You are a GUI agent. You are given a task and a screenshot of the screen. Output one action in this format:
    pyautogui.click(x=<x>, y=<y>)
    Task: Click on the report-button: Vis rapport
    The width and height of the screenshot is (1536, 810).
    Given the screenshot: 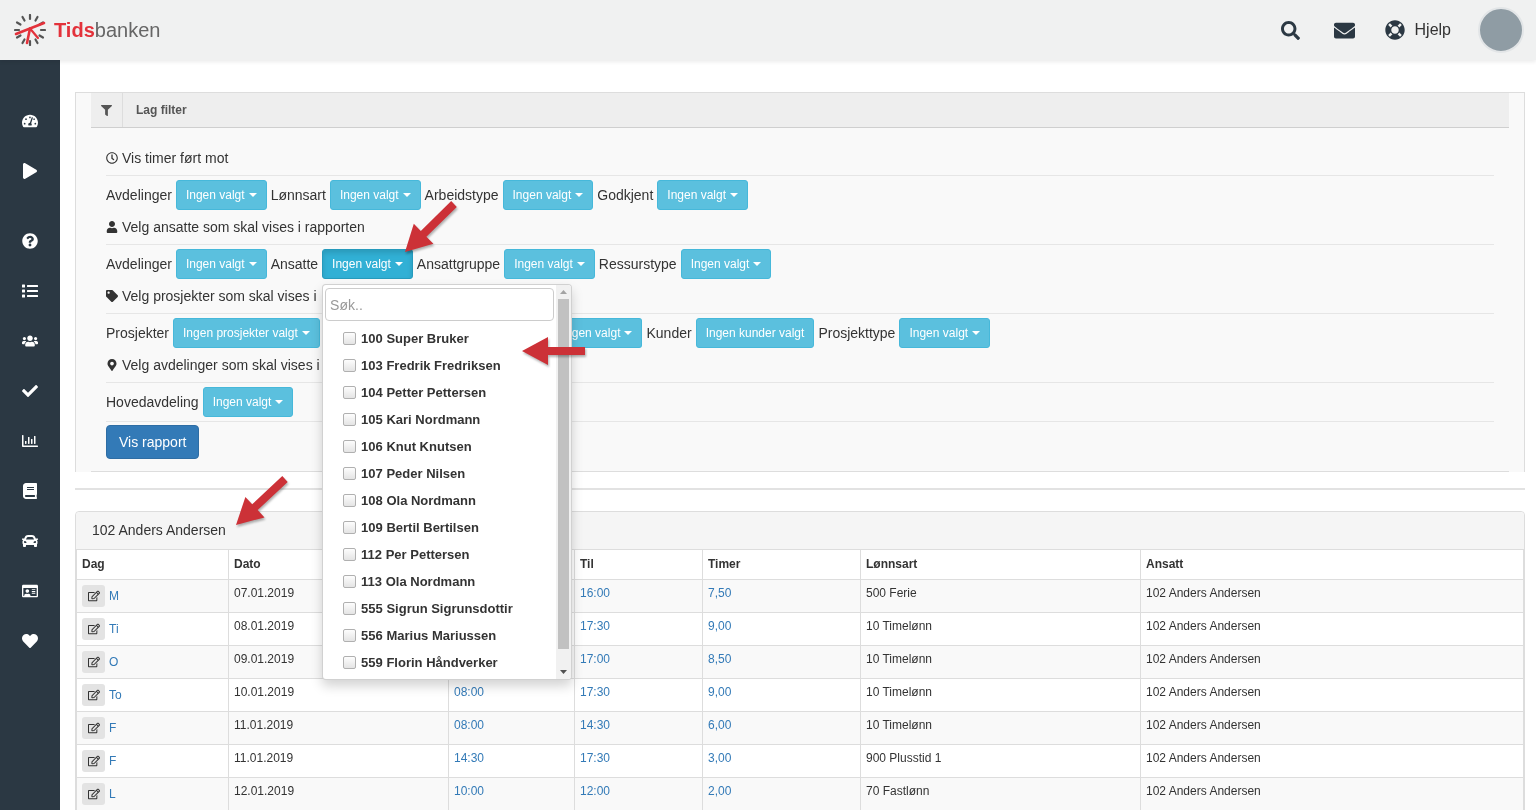 What is the action you would take?
    pyautogui.click(x=153, y=442)
    